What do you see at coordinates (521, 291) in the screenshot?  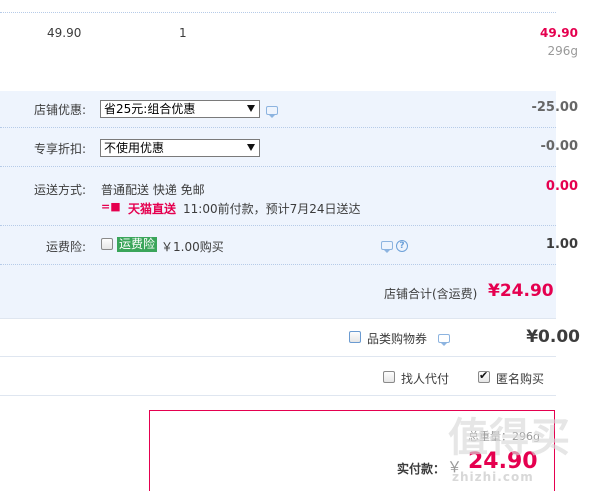 I see `shop-total-value: ¥24.90` at bounding box center [521, 291].